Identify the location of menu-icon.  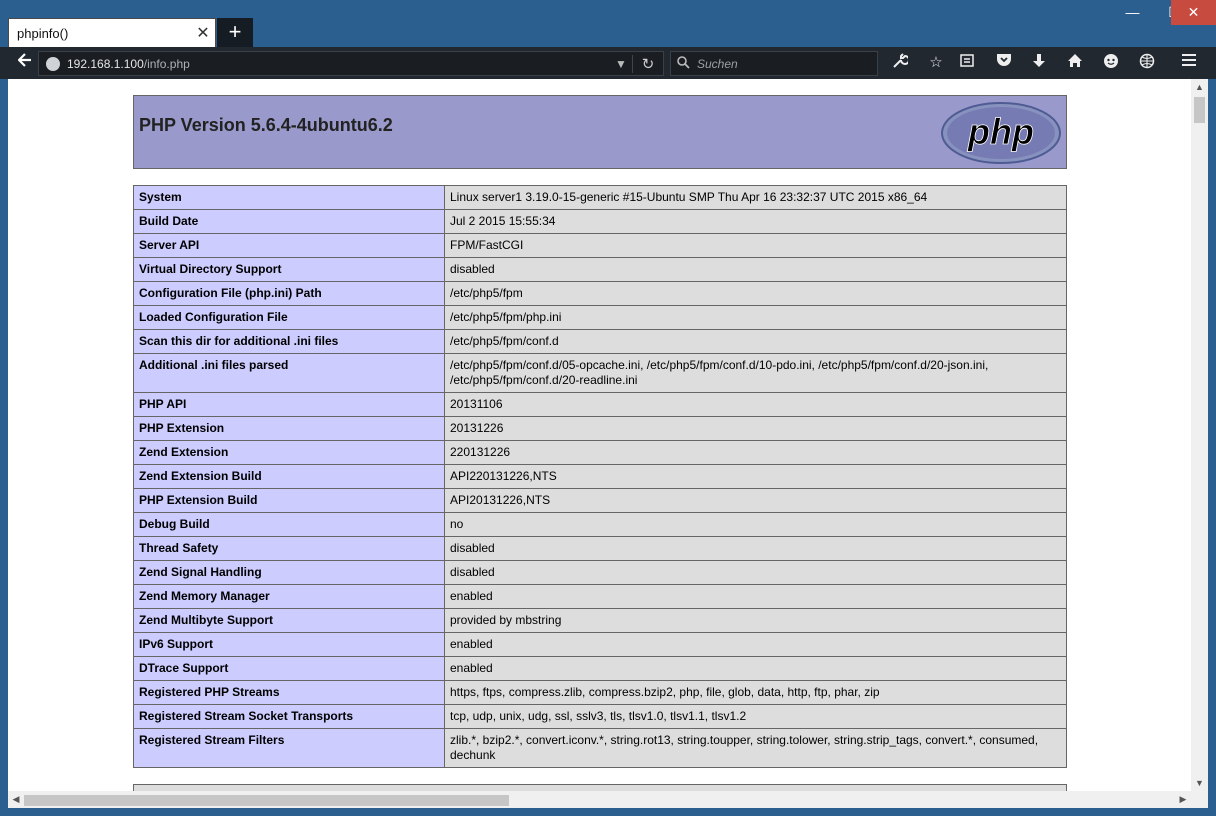
(1189, 63).